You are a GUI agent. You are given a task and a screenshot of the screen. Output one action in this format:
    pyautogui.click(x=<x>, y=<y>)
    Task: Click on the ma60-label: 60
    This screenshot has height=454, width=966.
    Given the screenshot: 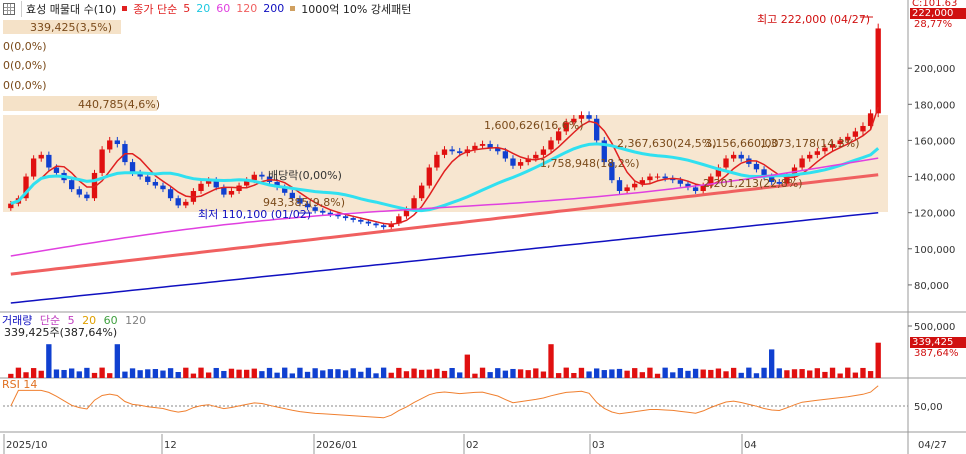 What is the action you would take?
    pyautogui.click(x=223, y=8)
    